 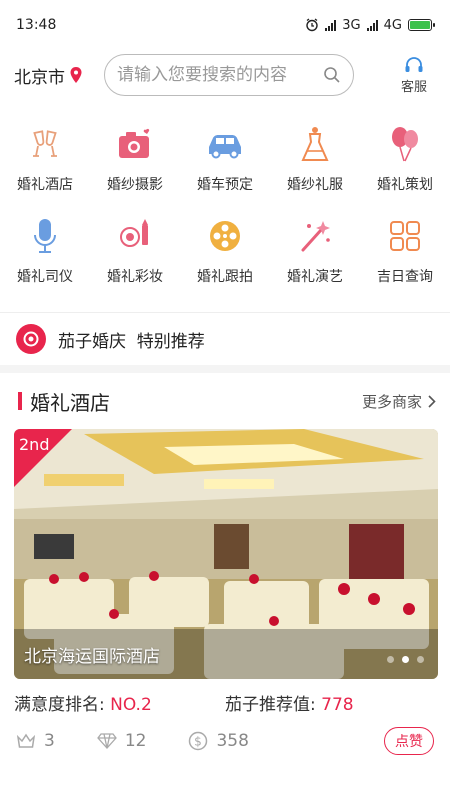 I want to click on film-reel-icon, so click(x=225, y=236).